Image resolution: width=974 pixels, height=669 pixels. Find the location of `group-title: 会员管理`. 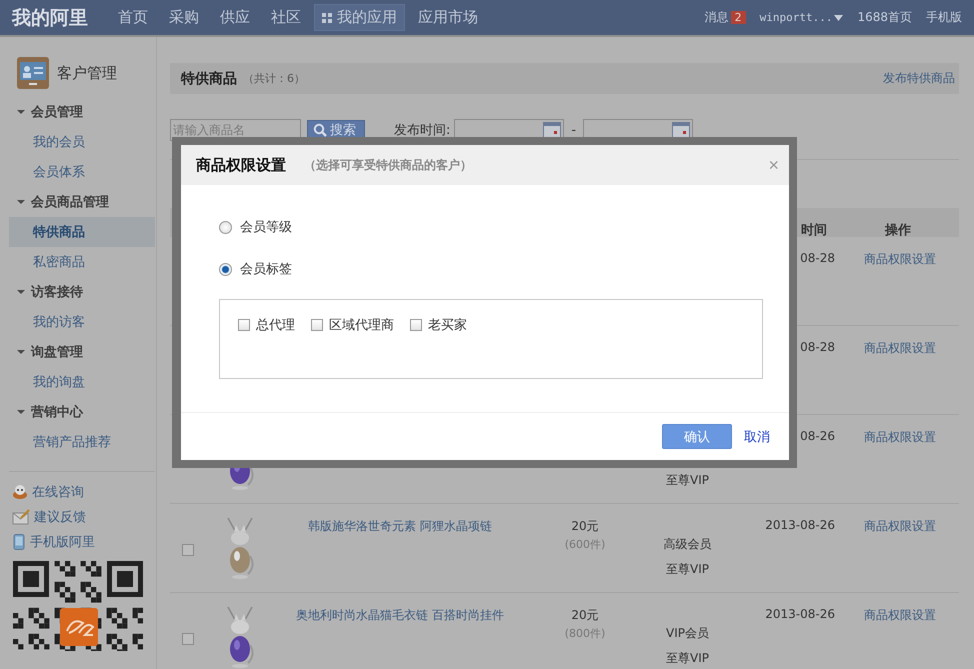

group-title: 会员管理 is located at coordinates (57, 112).